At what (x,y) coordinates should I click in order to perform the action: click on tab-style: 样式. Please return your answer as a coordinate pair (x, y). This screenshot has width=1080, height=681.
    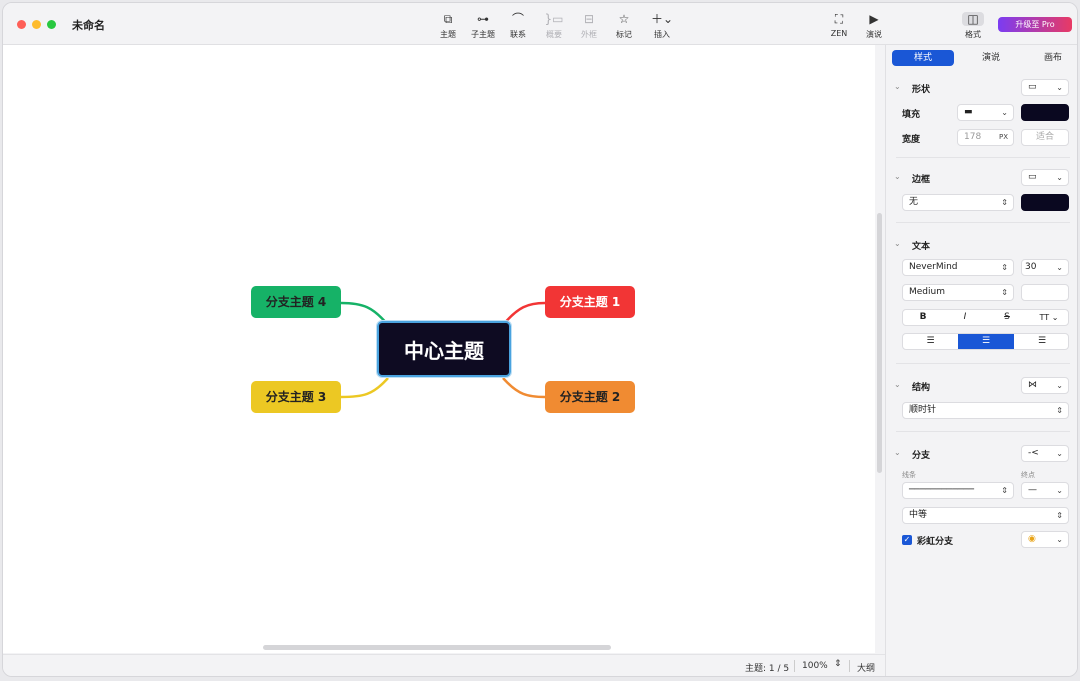
    Looking at the image, I should click on (923, 58).